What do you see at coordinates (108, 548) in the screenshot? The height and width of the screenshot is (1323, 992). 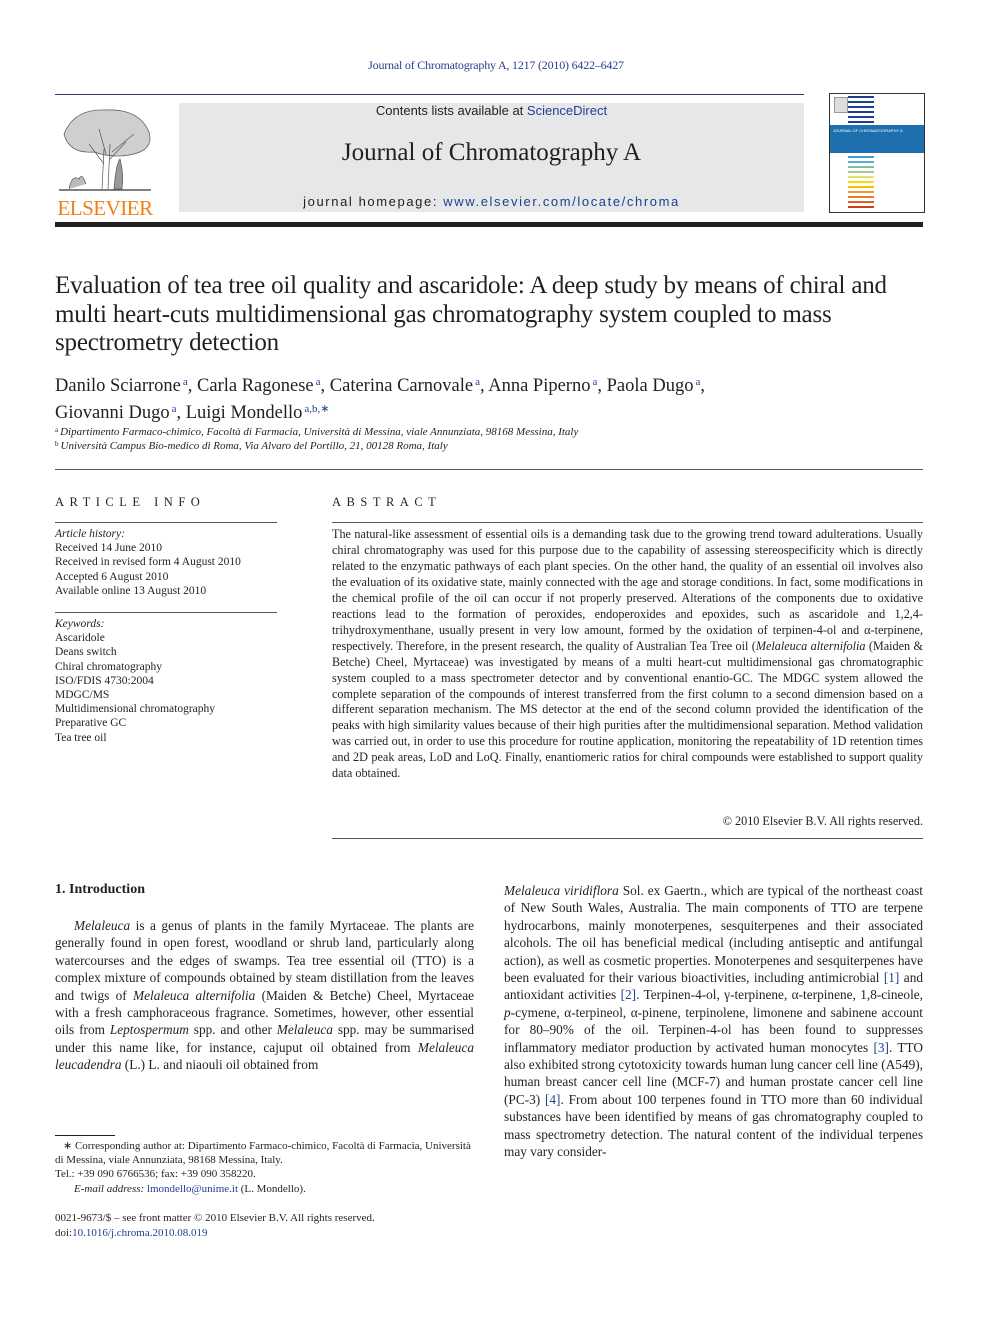 I see `history-item: Received 14 June 2010` at bounding box center [108, 548].